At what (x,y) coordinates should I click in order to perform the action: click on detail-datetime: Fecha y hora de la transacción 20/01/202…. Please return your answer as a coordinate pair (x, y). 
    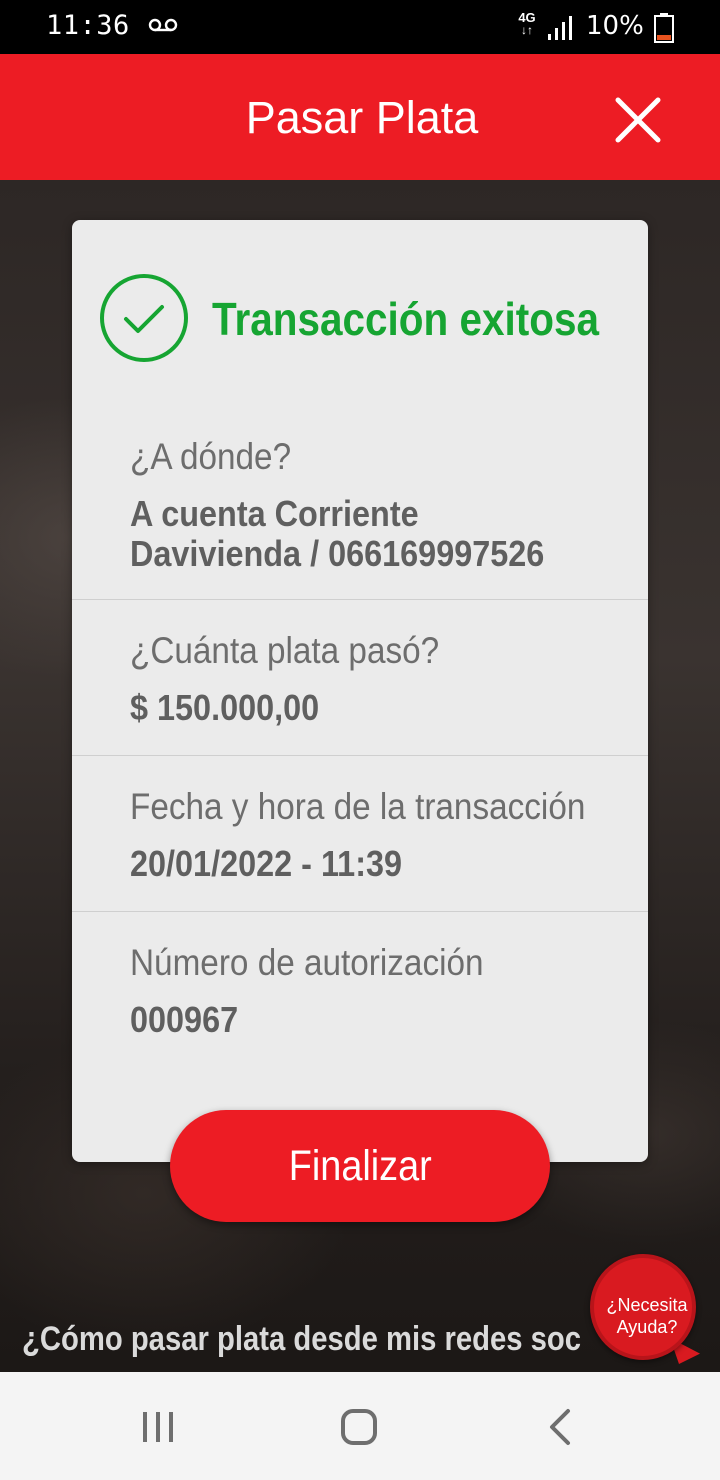
    Looking at the image, I should click on (360, 834).